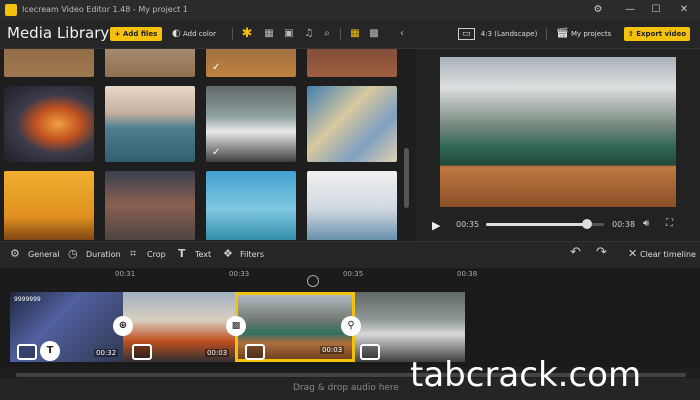  What do you see at coordinates (269, 34) in the screenshot?
I see `video-filter-icon: ▦` at bounding box center [269, 34].